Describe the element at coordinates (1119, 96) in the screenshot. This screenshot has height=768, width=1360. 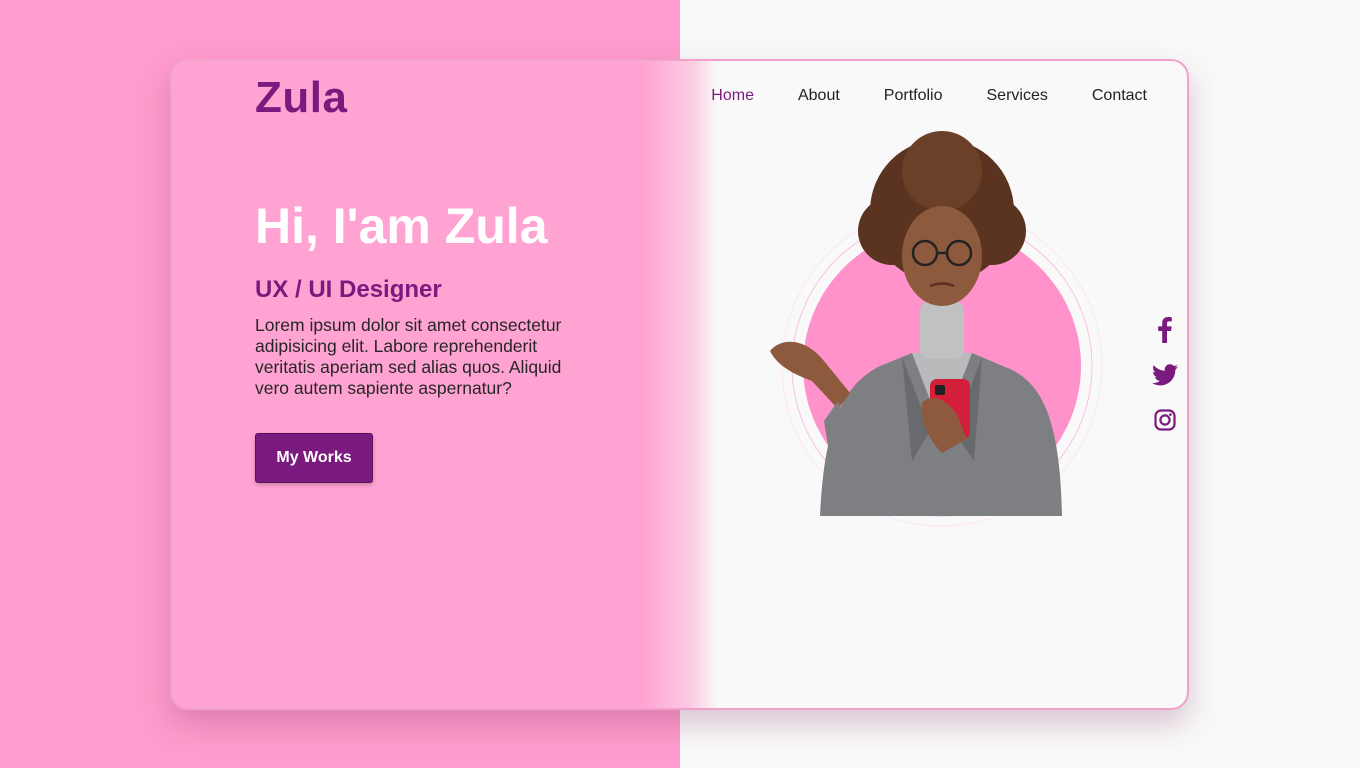
I see `nav-contact: Contact` at that location.